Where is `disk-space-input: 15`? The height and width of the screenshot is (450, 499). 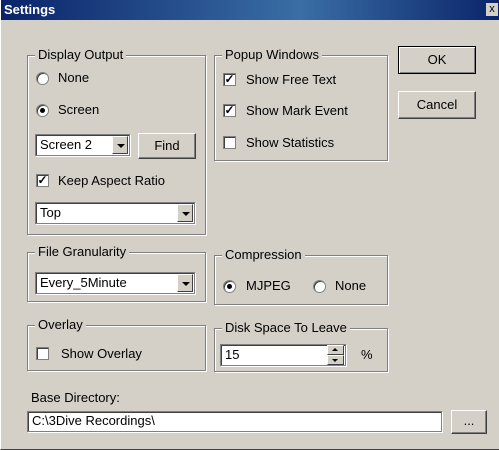 disk-space-input: 15 is located at coordinates (283, 355).